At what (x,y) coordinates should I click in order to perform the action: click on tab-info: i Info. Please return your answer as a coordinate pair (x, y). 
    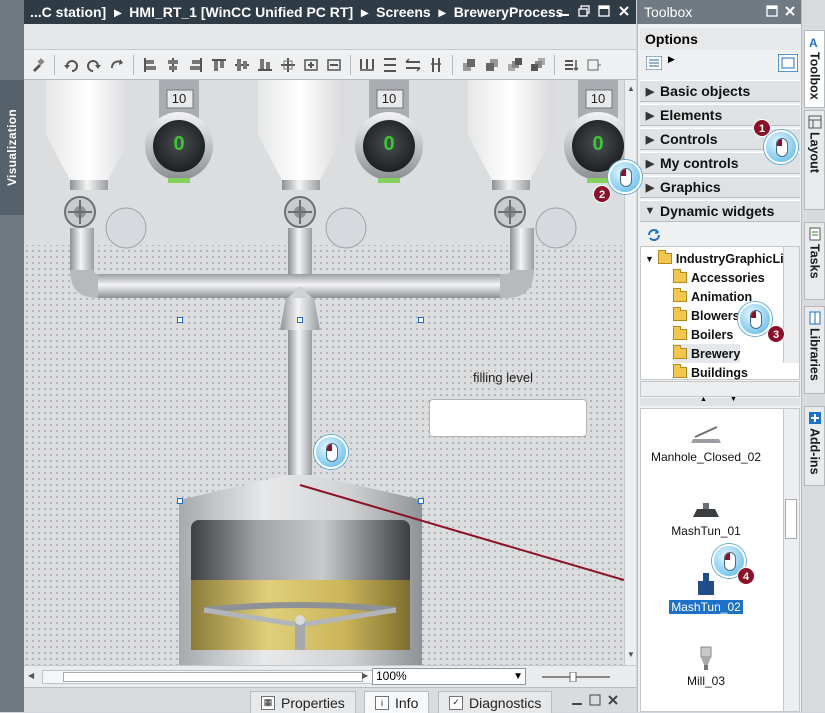
    Looking at the image, I should click on (397, 702).